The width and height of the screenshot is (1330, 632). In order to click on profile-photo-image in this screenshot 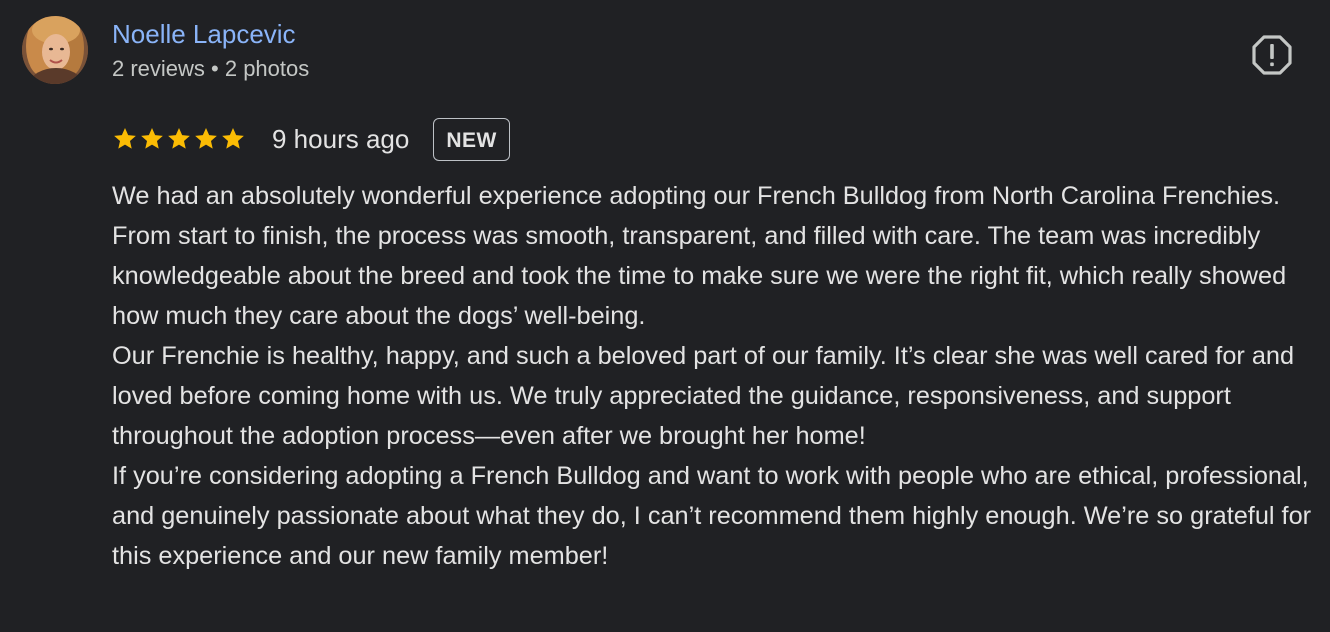, I will do `click(55, 50)`.